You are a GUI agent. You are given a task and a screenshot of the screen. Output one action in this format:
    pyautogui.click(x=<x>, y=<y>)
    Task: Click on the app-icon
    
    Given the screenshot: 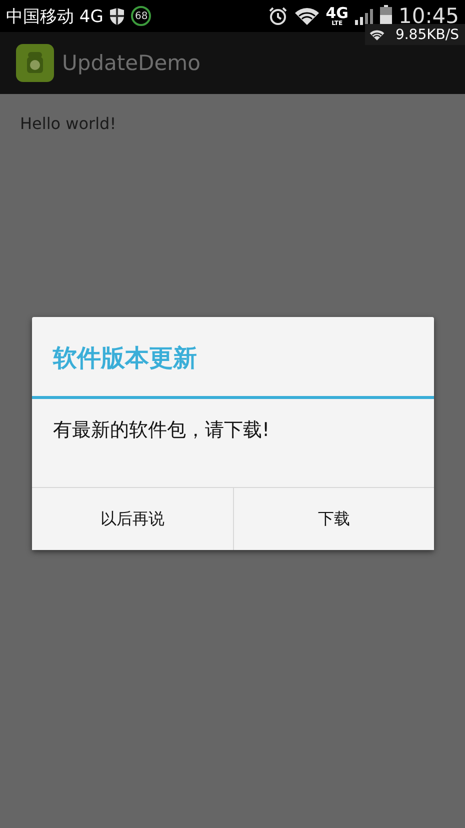 What is the action you would take?
    pyautogui.click(x=35, y=63)
    